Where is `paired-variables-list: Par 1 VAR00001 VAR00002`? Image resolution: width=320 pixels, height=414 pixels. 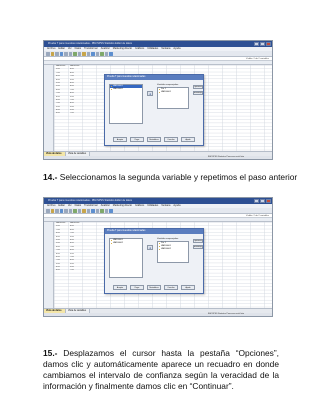
paired-variables-list: Par 1 VAR00001 VAR00002 is located at coordinates (173, 252).